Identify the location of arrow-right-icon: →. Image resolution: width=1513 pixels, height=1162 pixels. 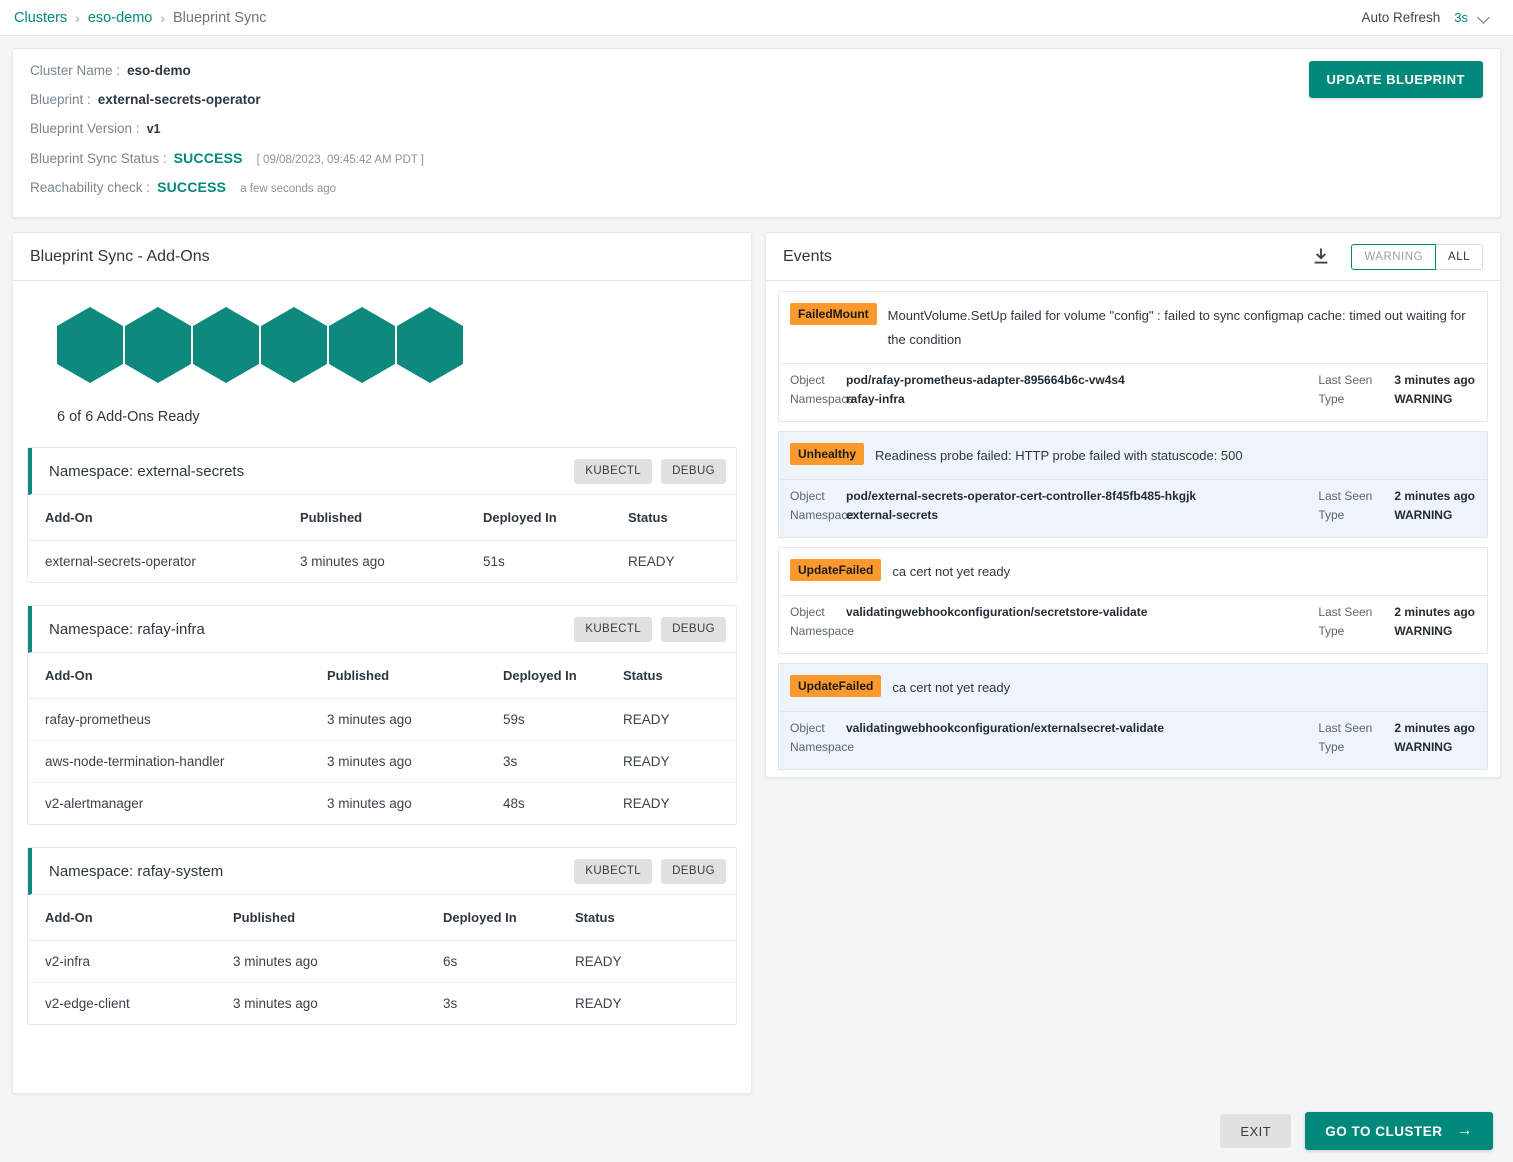
(1464, 1130).